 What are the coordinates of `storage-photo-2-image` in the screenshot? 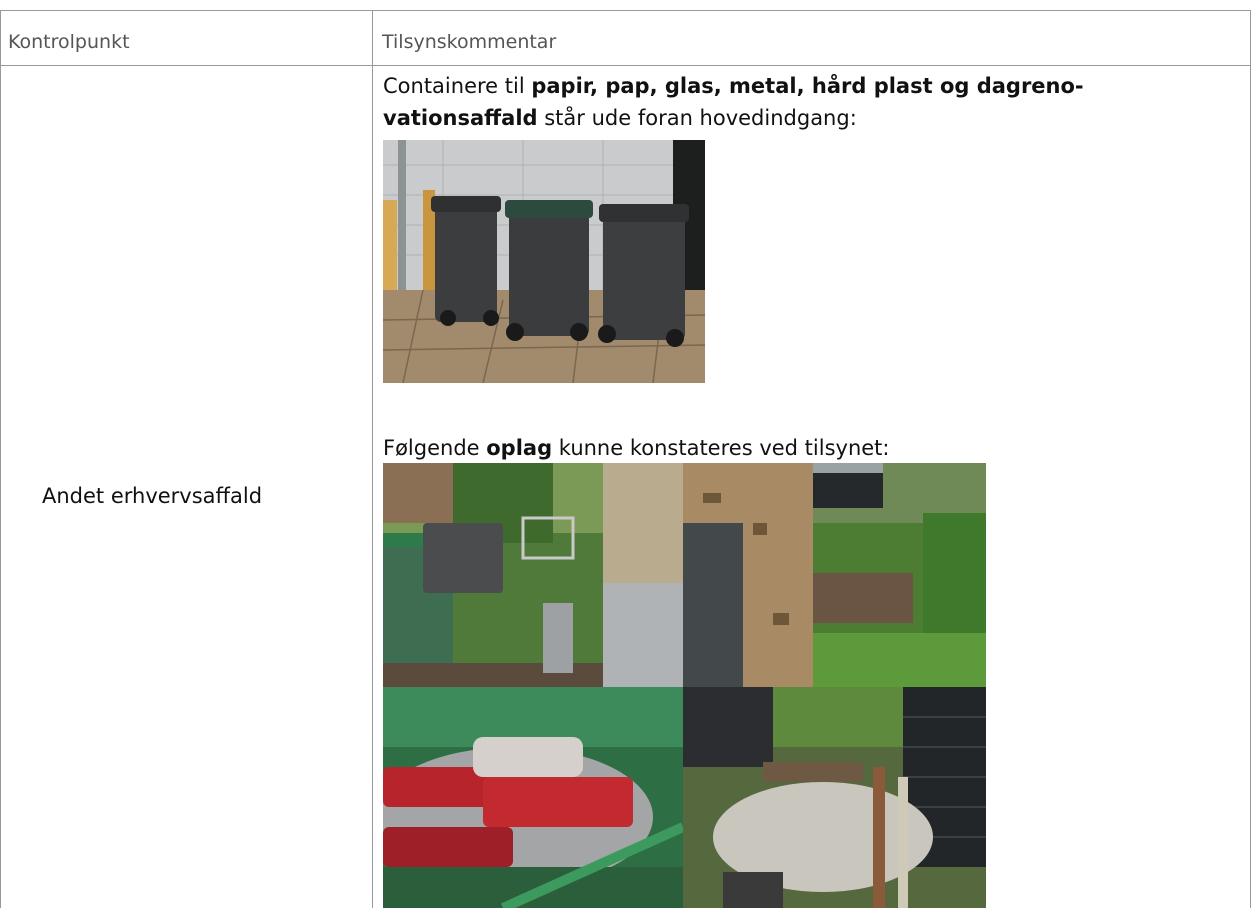 It's located at (834, 575).